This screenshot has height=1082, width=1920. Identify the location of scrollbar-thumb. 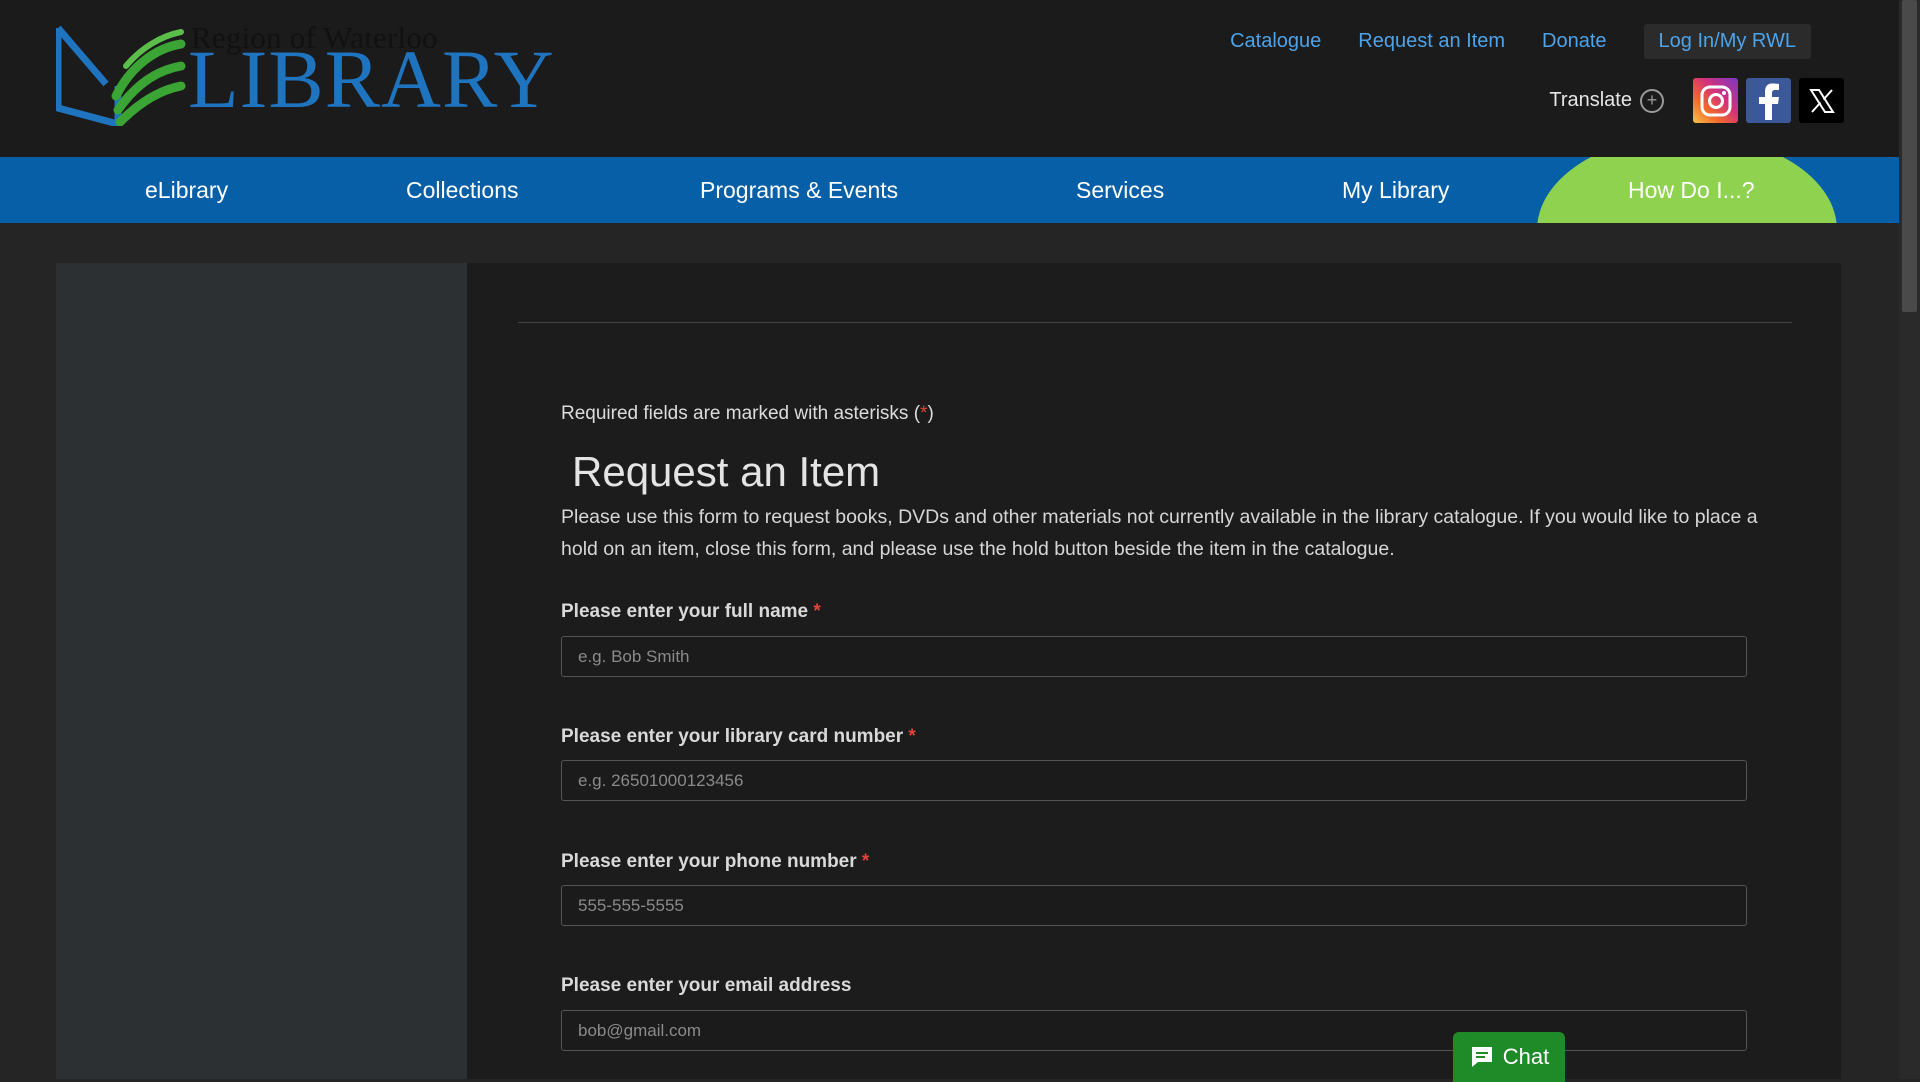
(1909, 156).